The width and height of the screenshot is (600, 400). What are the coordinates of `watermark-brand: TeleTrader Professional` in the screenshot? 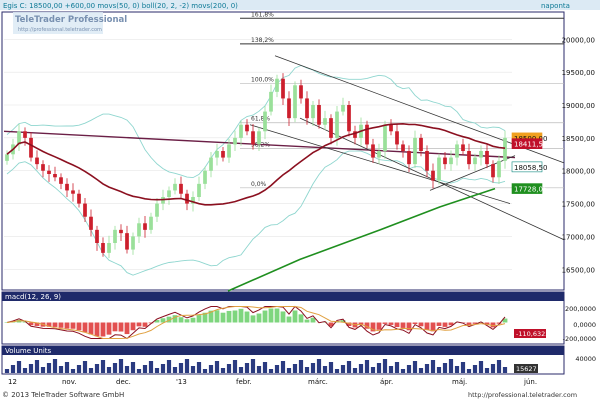 It's located at (71, 20).